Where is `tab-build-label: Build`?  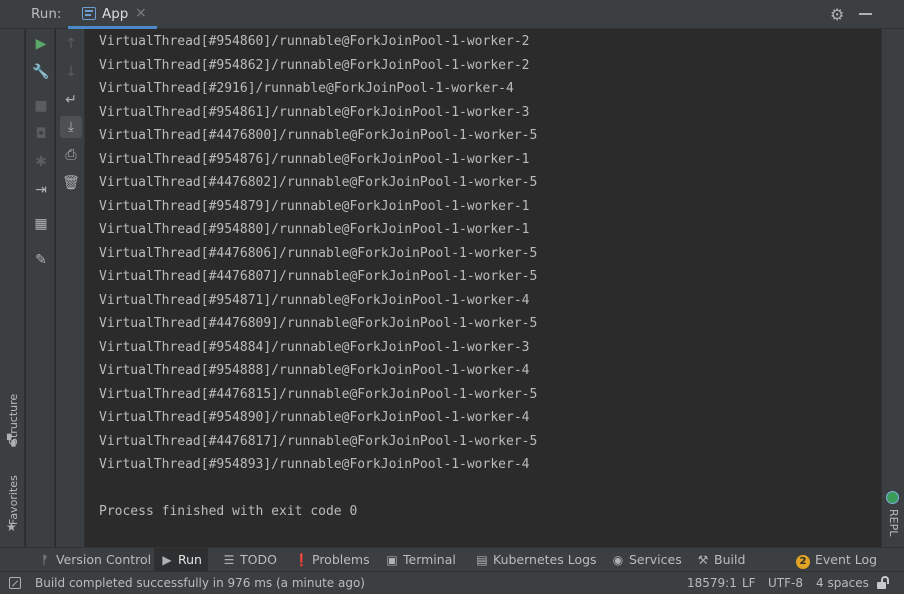
tab-build-label: Build is located at coordinates (730, 559).